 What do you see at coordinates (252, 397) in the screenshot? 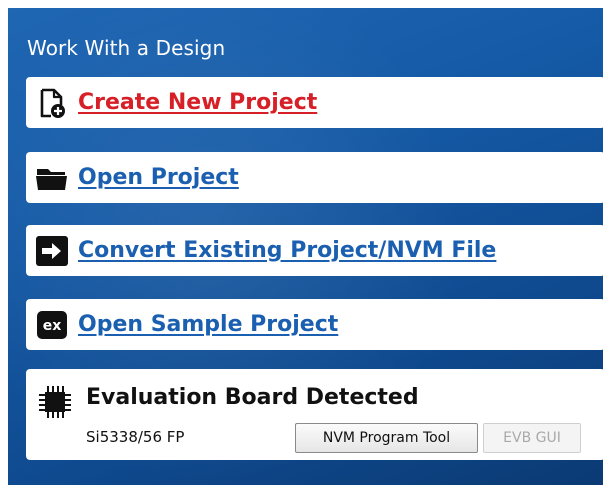
I see `evaluation-board-title: Evaluation Board Detected` at bounding box center [252, 397].